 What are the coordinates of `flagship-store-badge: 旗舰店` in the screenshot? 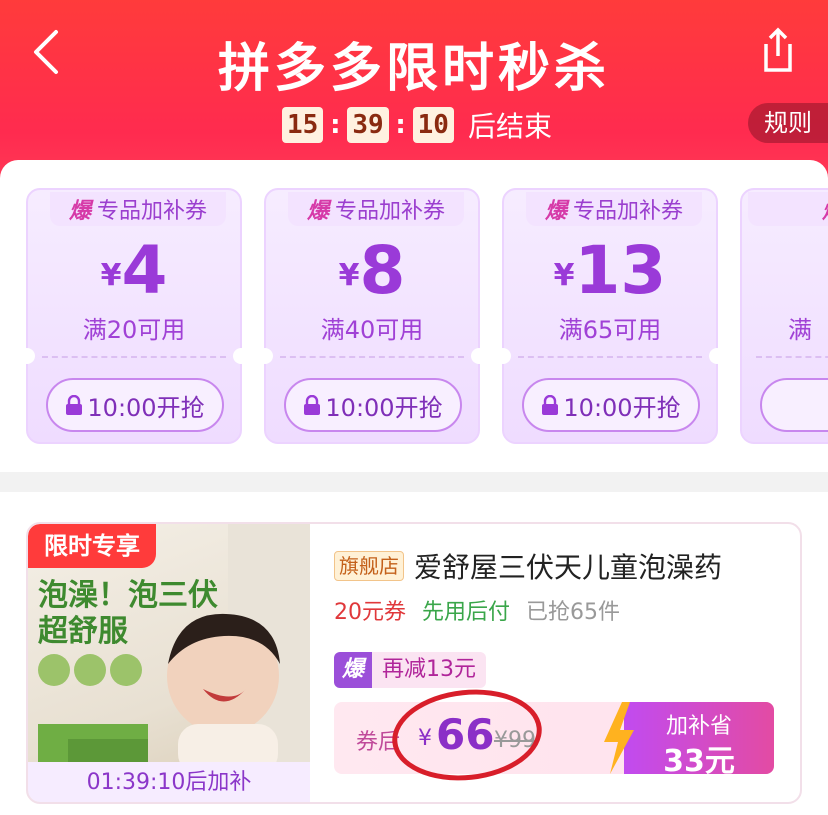 It's located at (369, 566).